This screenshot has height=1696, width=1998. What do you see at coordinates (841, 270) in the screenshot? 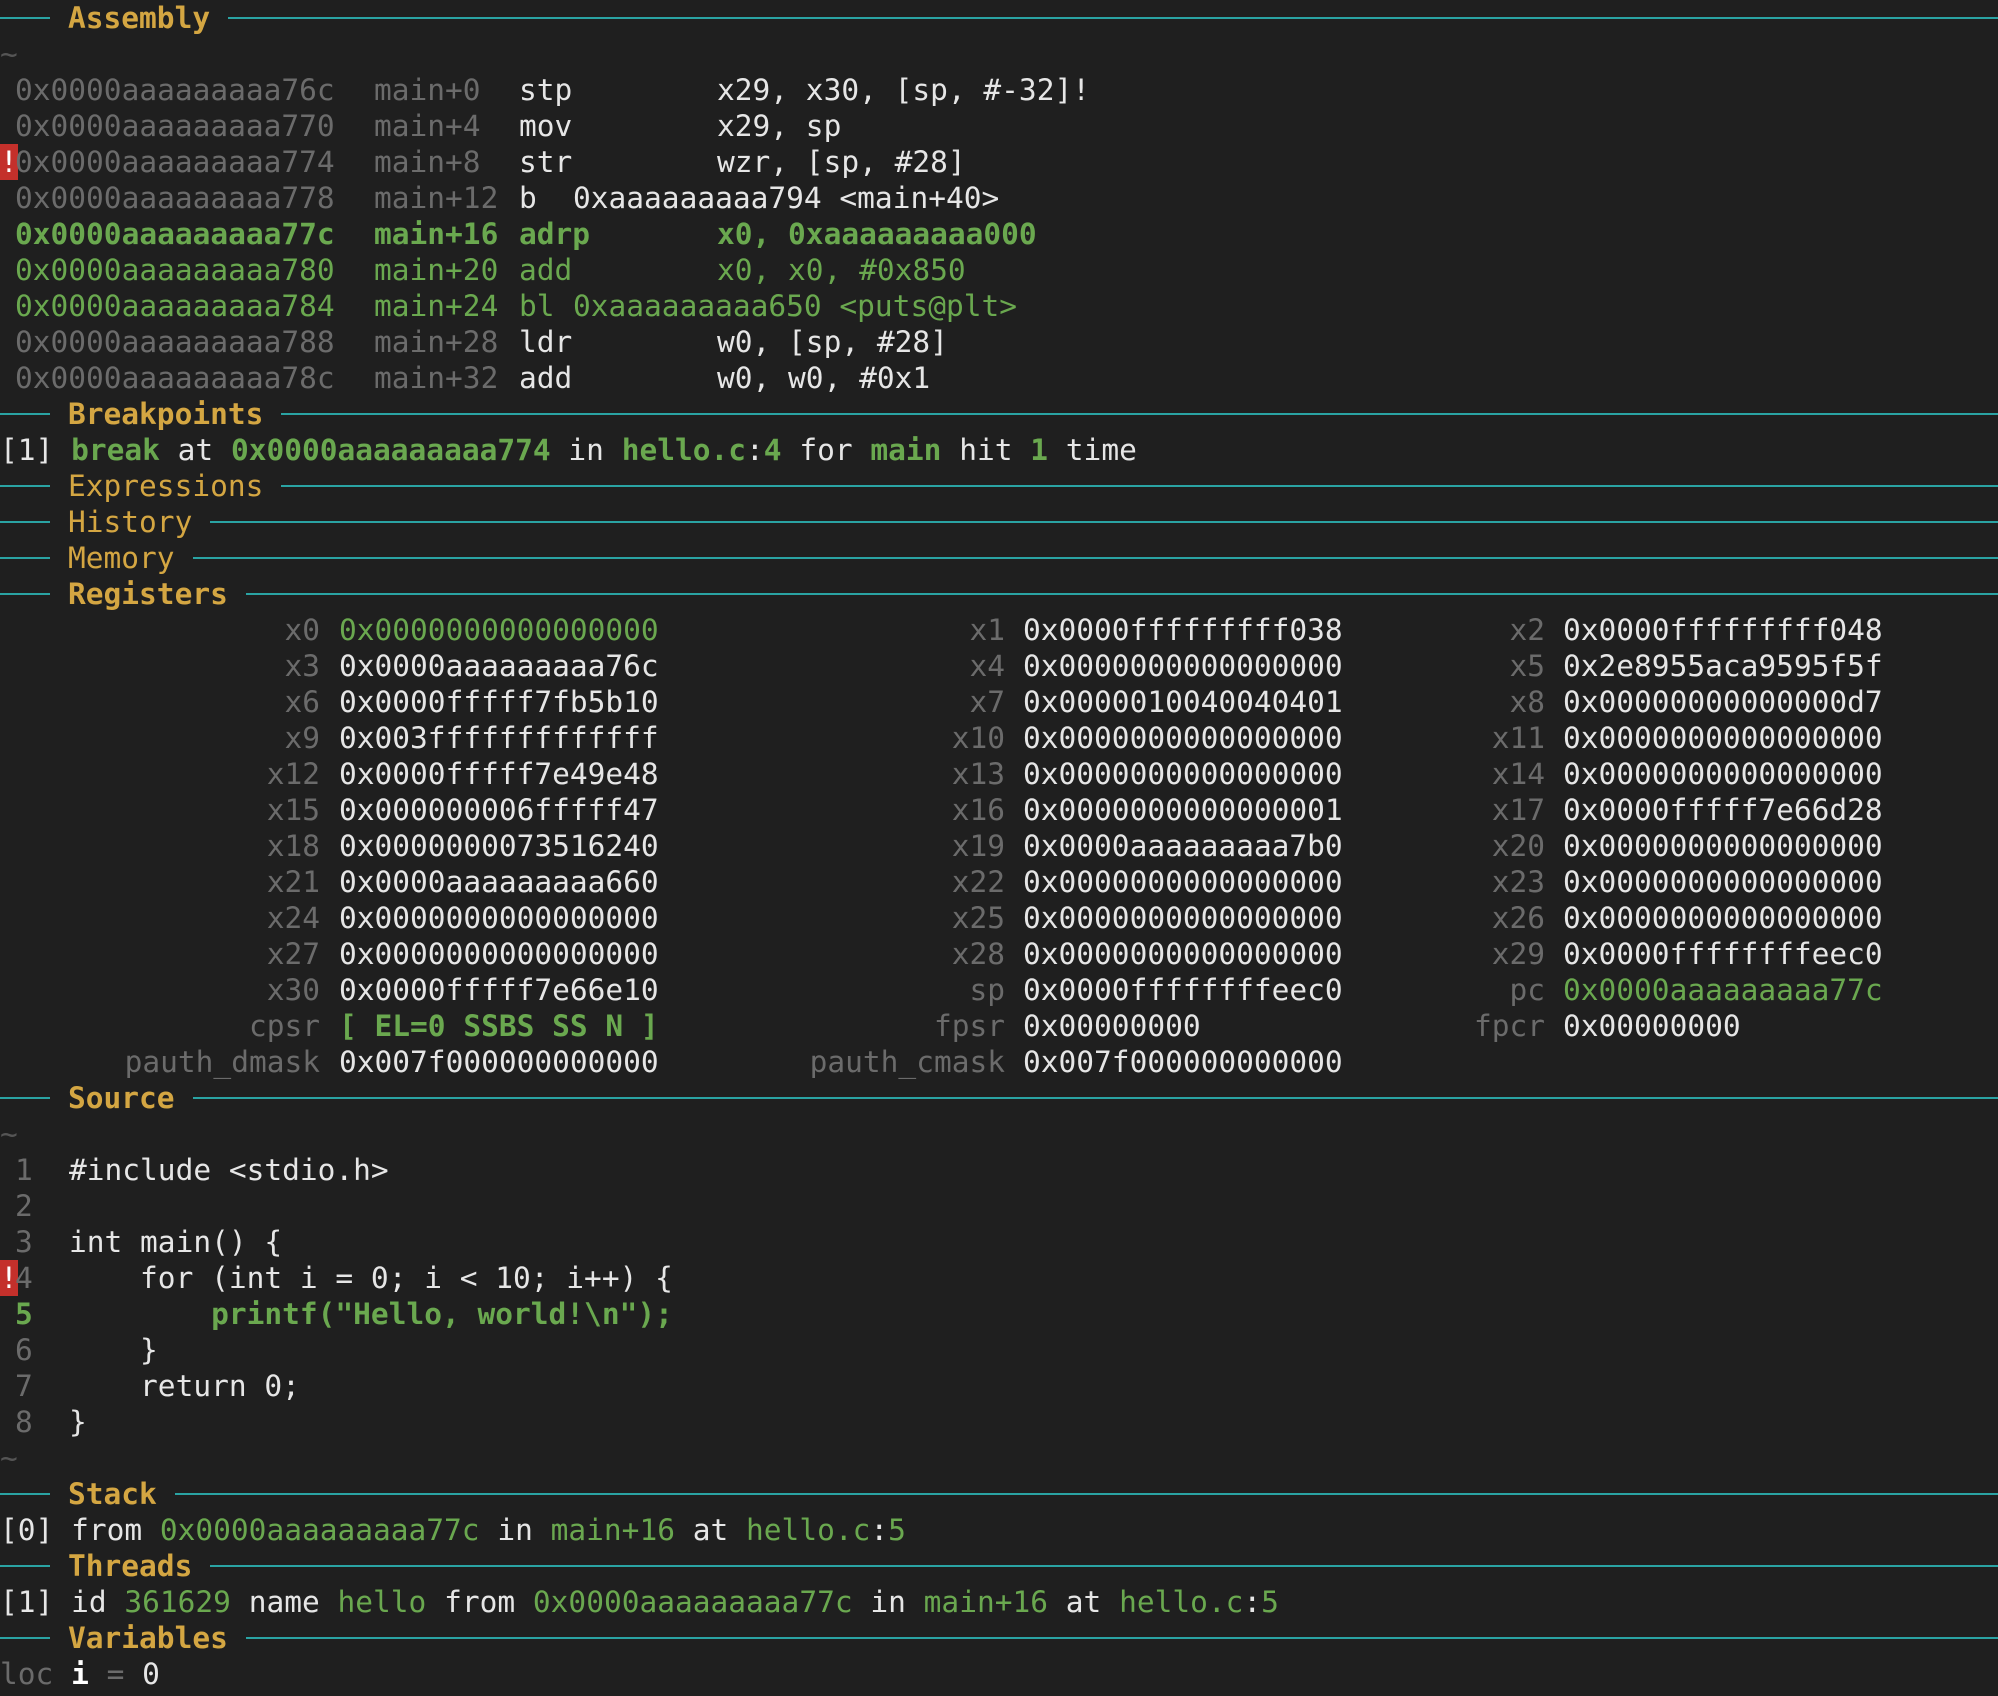
I see `instruction-operands: x0, x0, #0x850` at bounding box center [841, 270].